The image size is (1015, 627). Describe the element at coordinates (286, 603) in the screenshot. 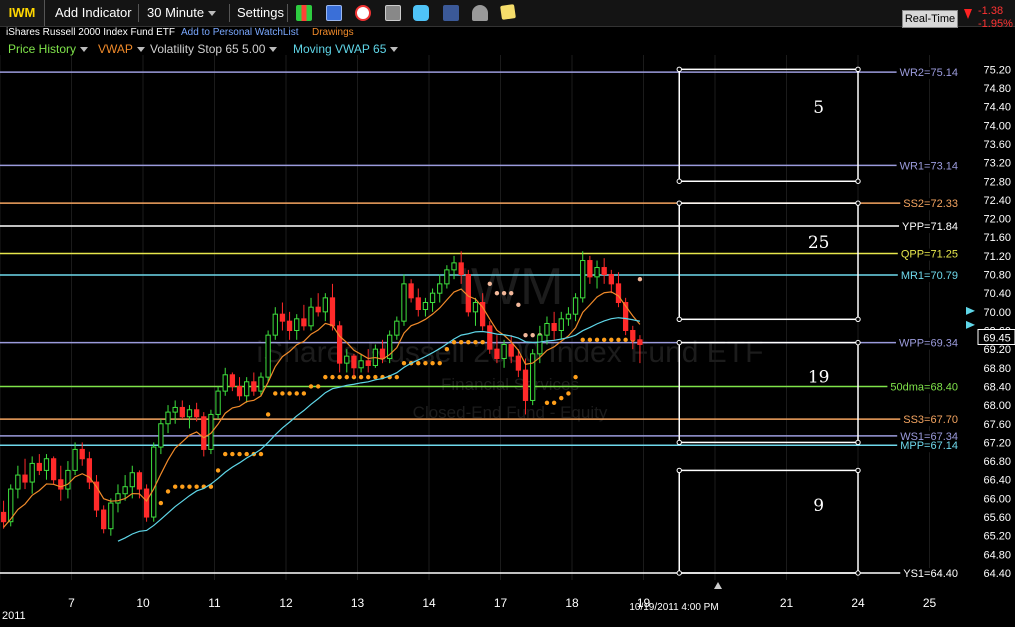

I see `x-tick-label: 12` at that location.